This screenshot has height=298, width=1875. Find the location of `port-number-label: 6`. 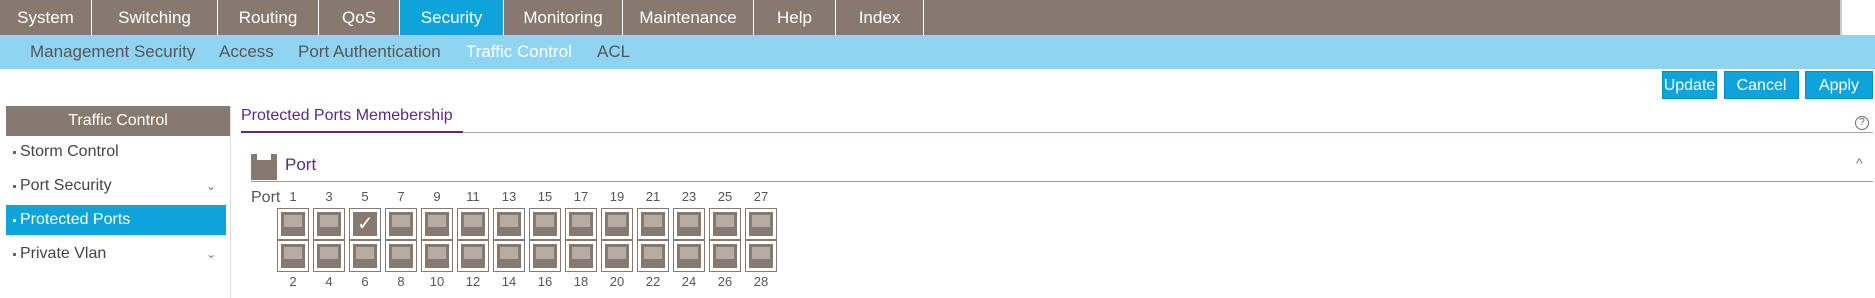

port-number-label: 6 is located at coordinates (365, 281).